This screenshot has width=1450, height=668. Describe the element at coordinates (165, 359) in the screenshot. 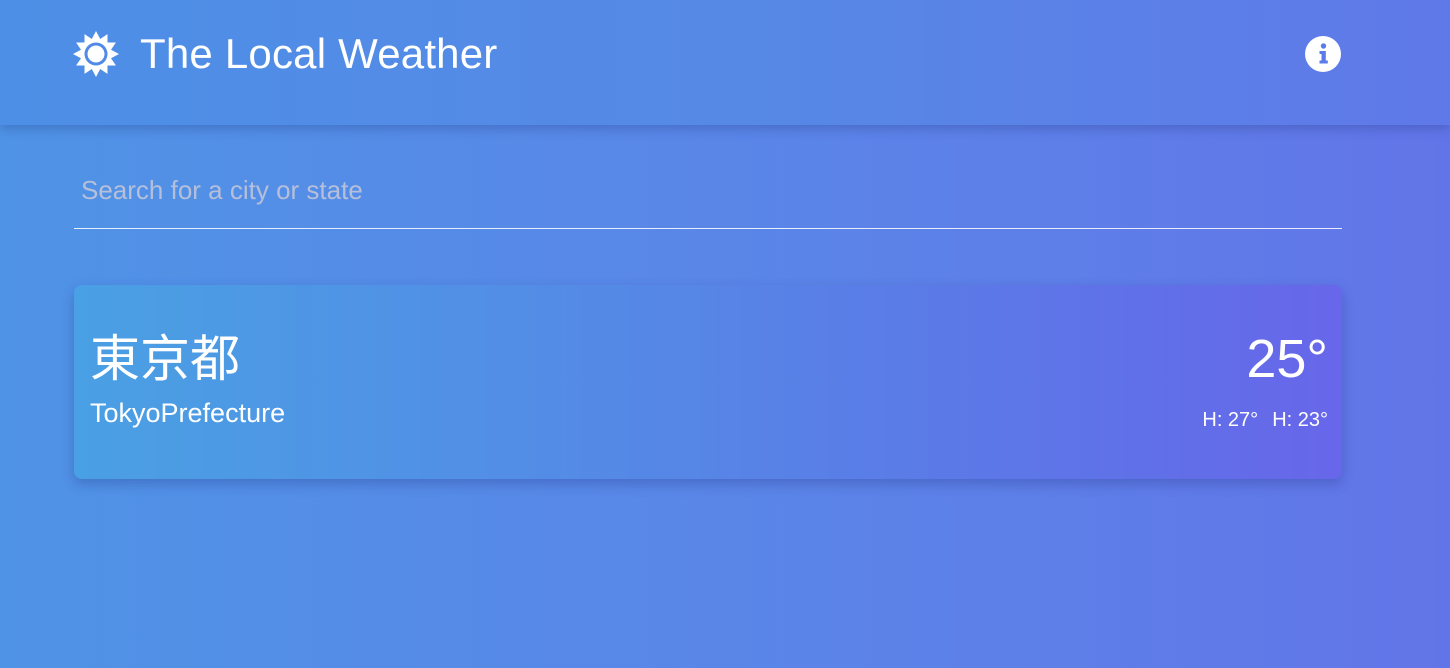

I see `city-native-name: 東京都` at that location.